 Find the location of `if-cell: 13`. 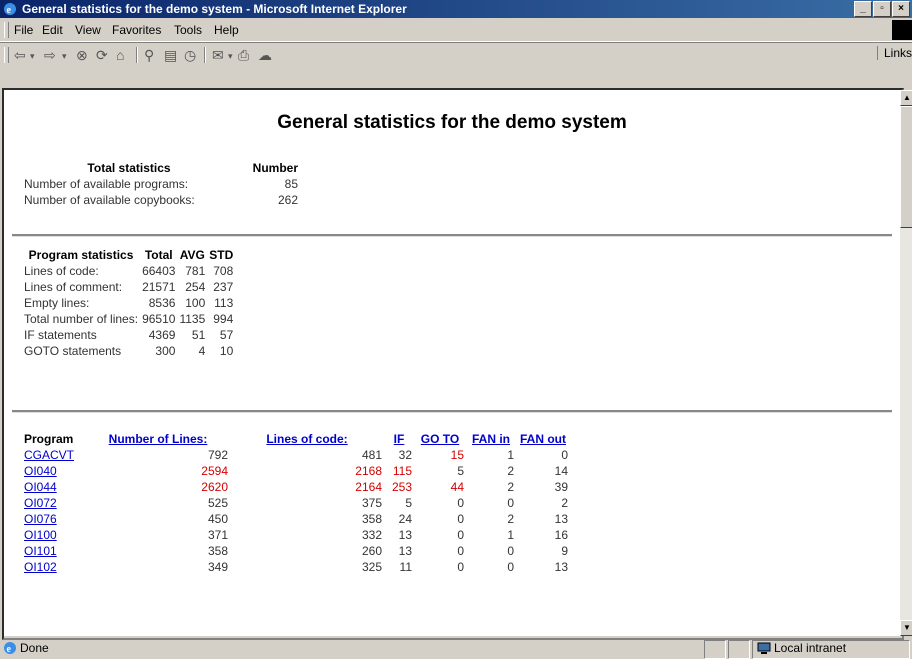

if-cell: 13 is located at coordinates (405, 551).